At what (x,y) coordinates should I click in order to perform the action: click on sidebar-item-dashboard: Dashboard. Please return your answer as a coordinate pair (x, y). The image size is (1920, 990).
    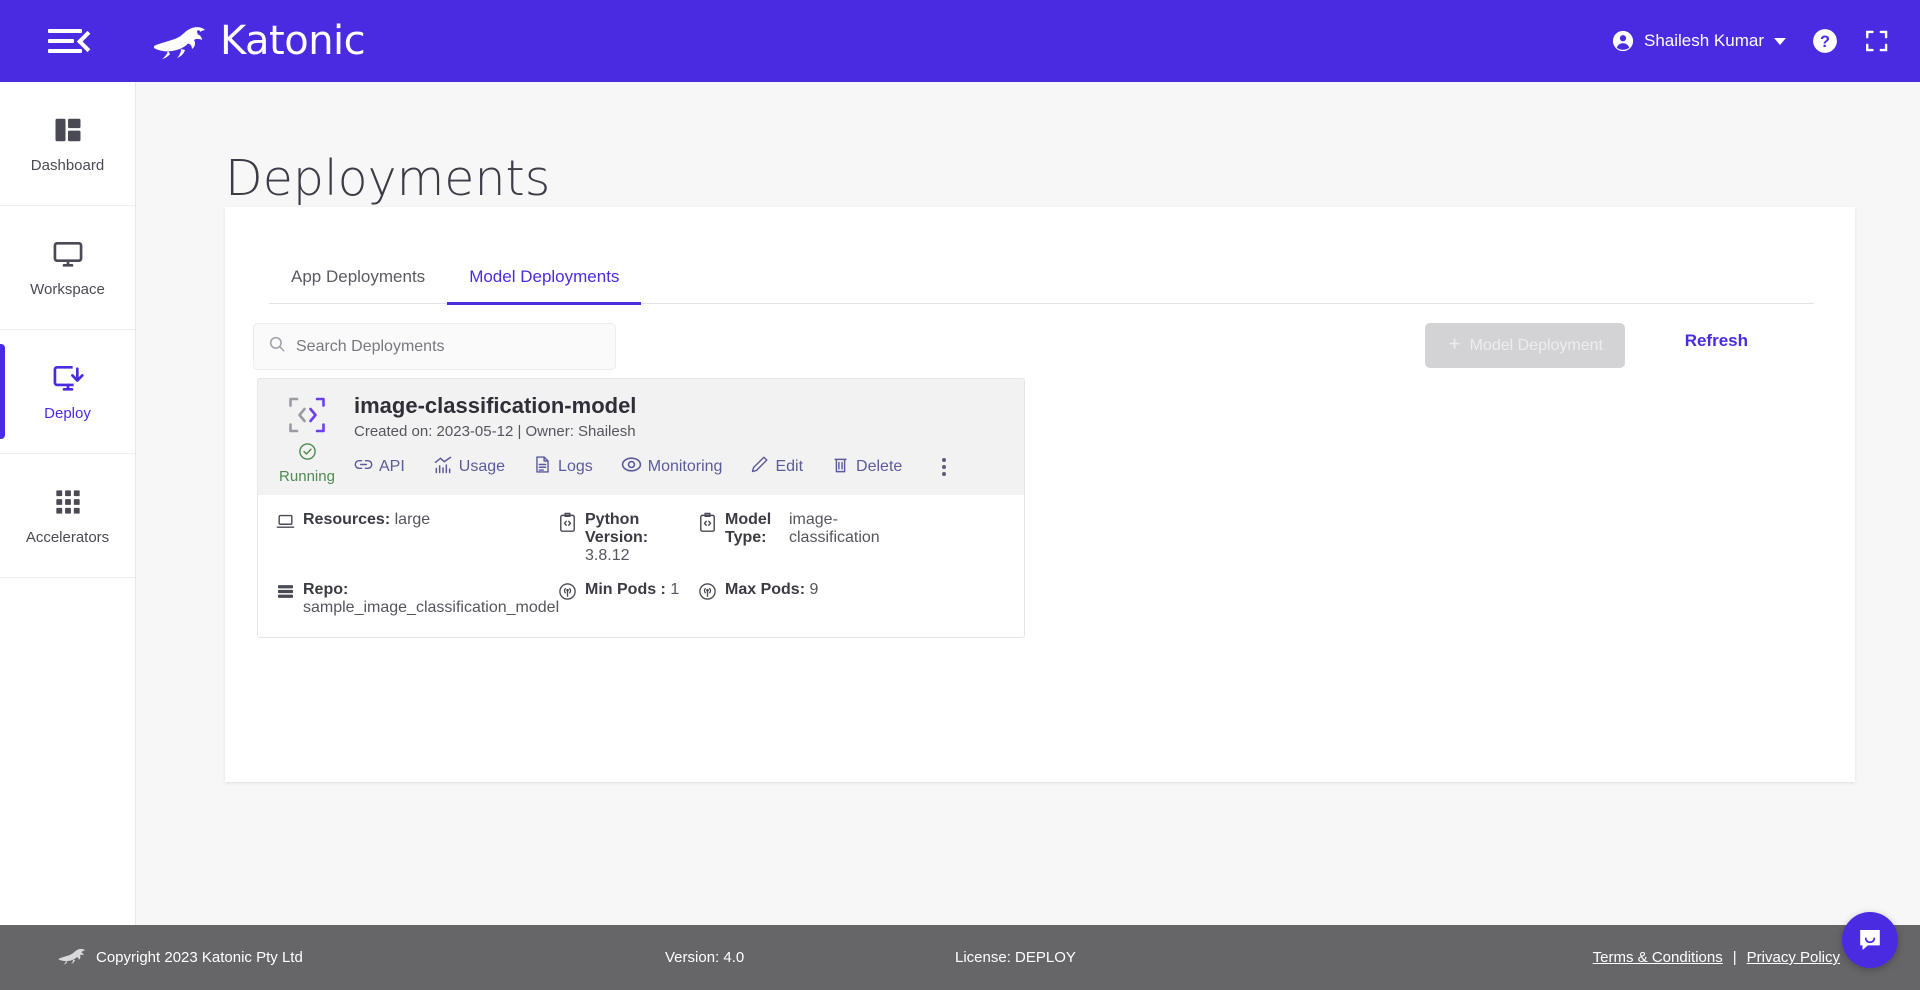
    Looking at the image, I should click on (67, 144).